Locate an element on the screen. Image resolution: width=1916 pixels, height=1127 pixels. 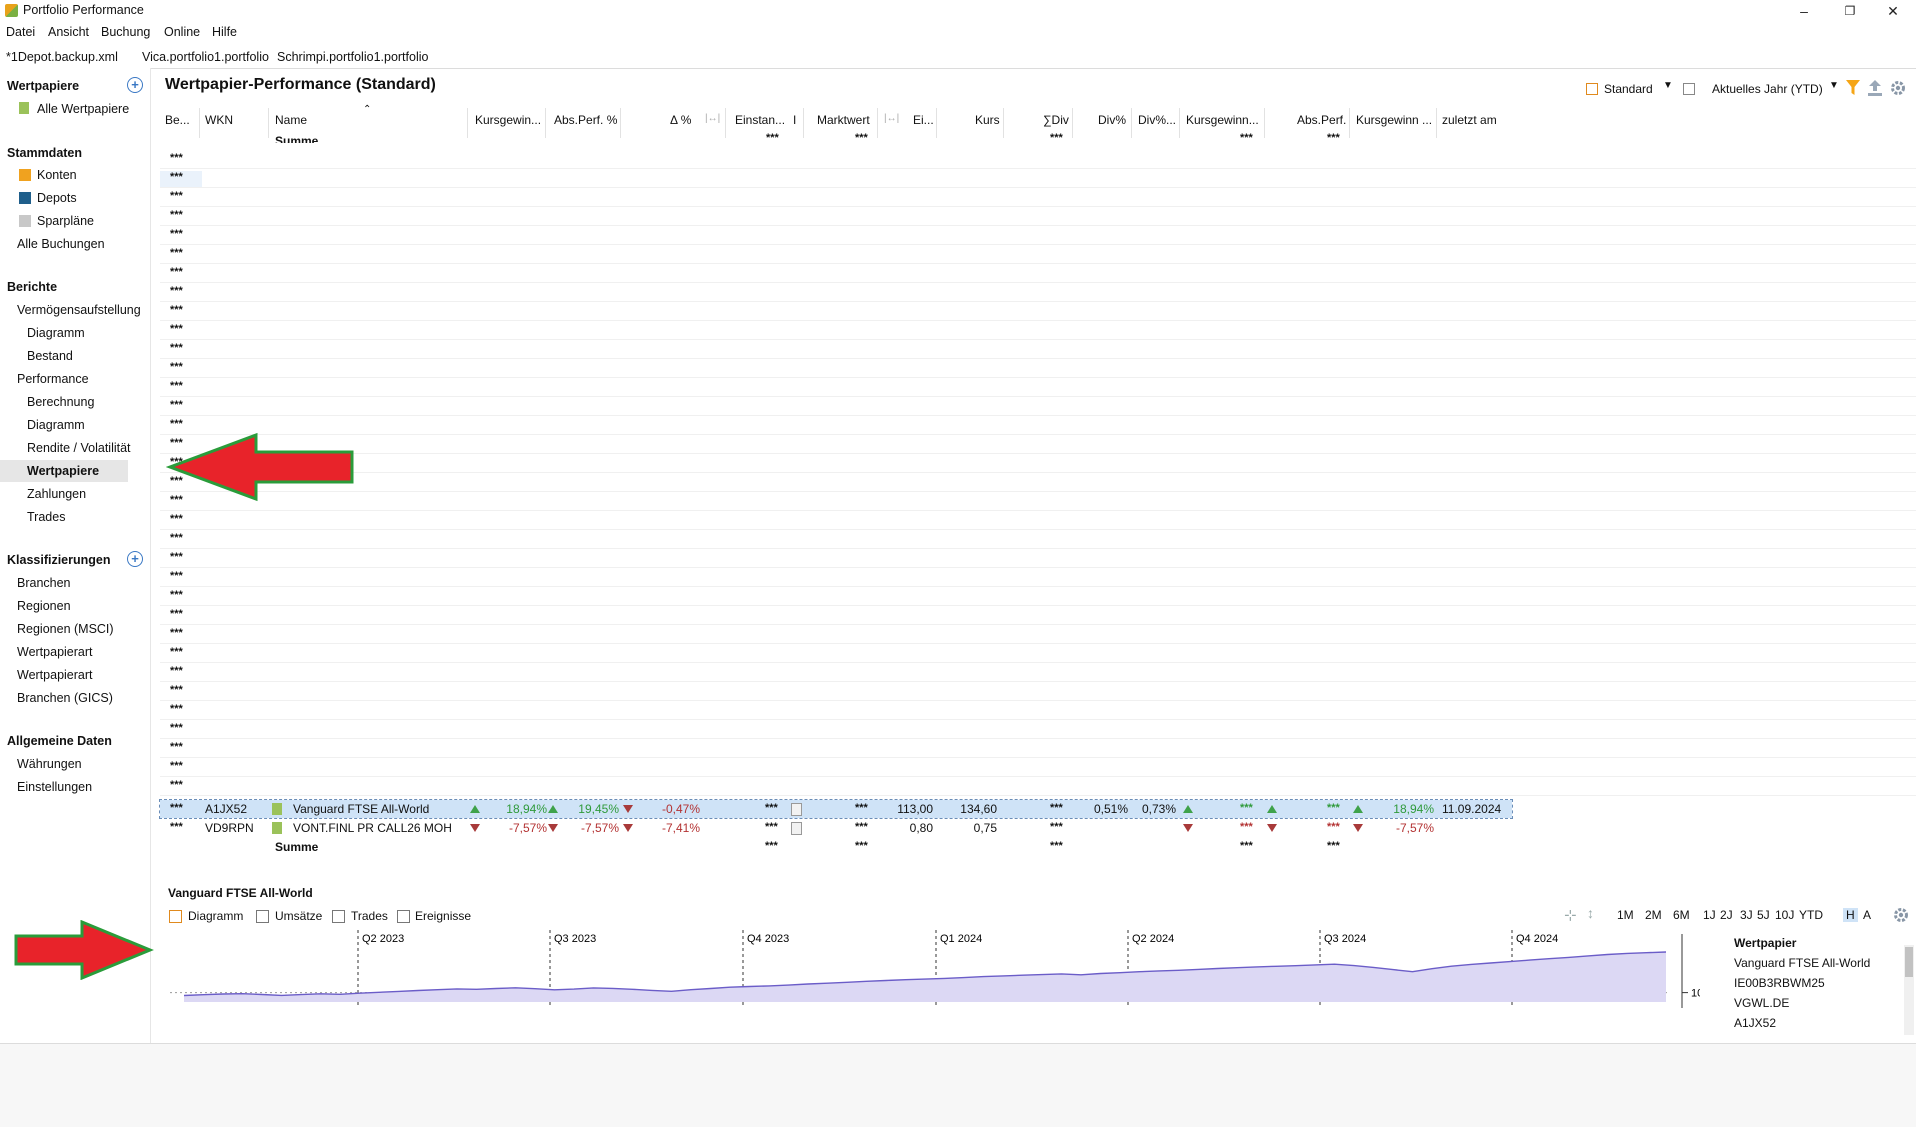
sidebar-item-waehrungen: Währungen is located at coordinates (49, 764).